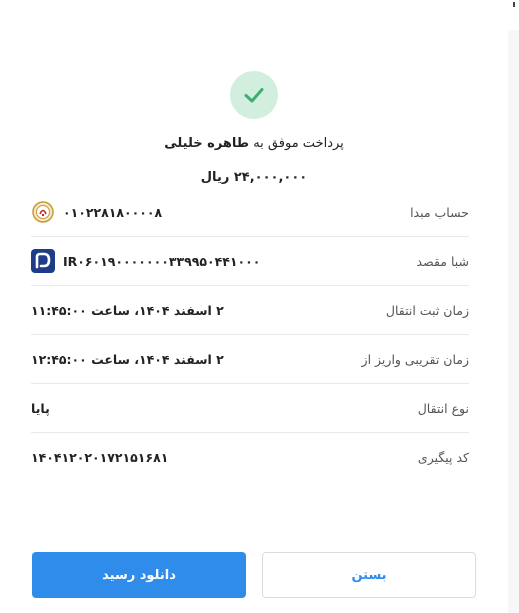 This screenshot has width=519, height=613. Describe the element at coordinates (259, 15) in the screenshot. I see `top-bar` at that location.